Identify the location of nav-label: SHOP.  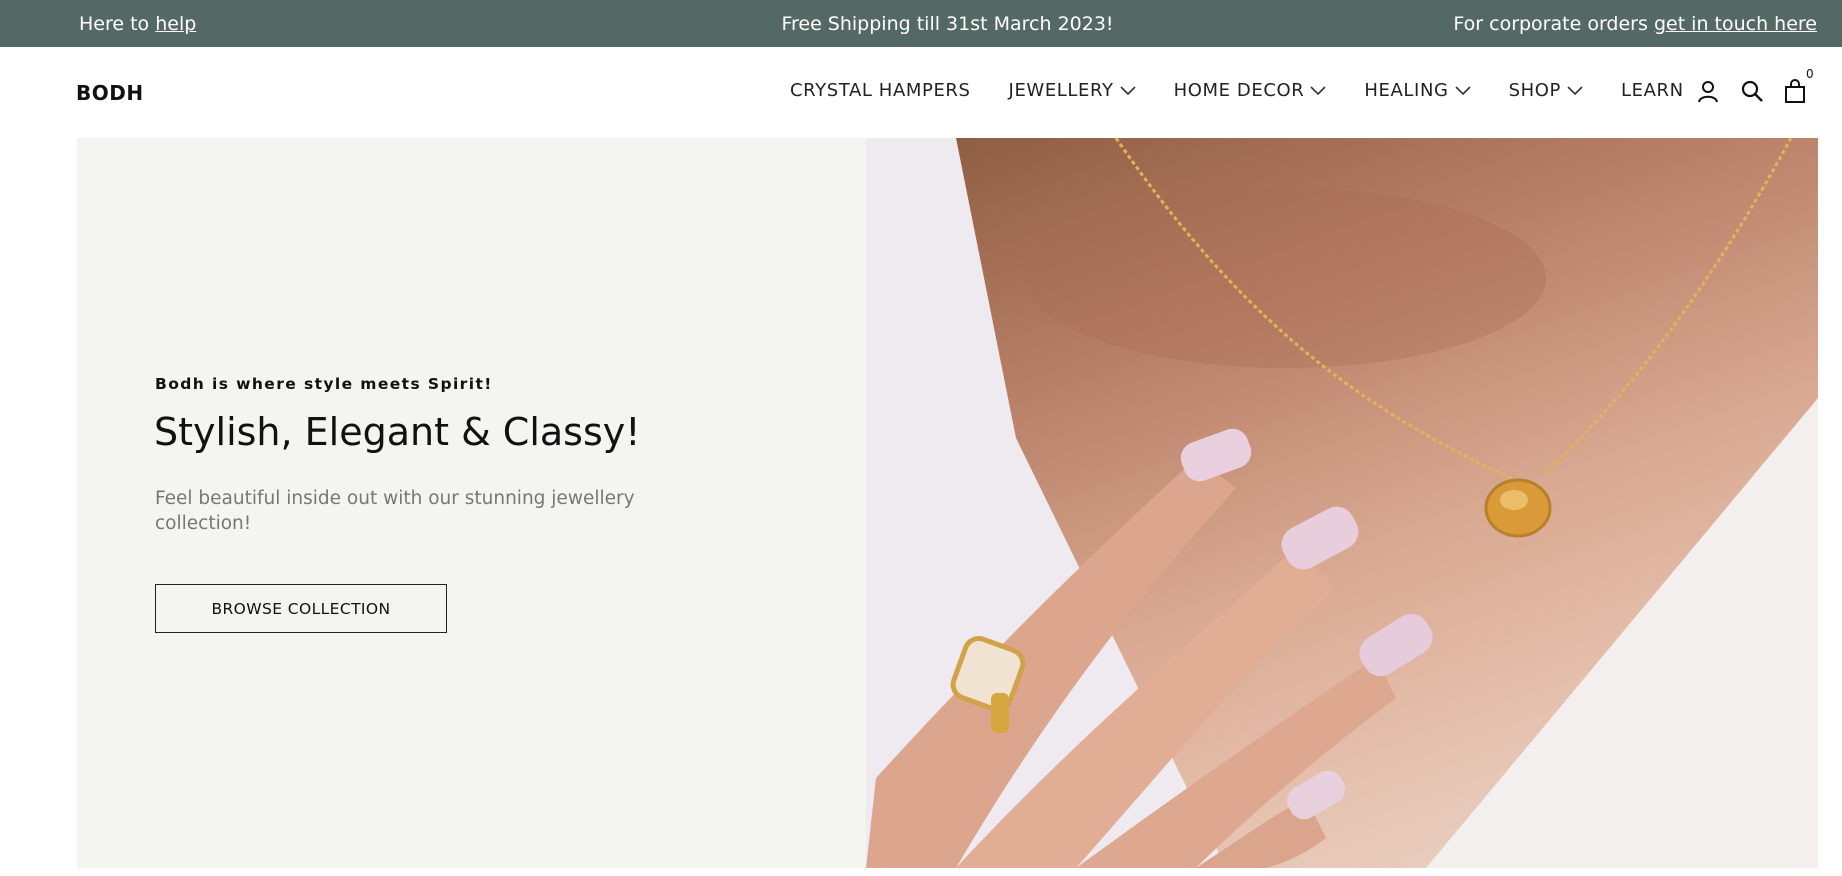
(1534, 90).